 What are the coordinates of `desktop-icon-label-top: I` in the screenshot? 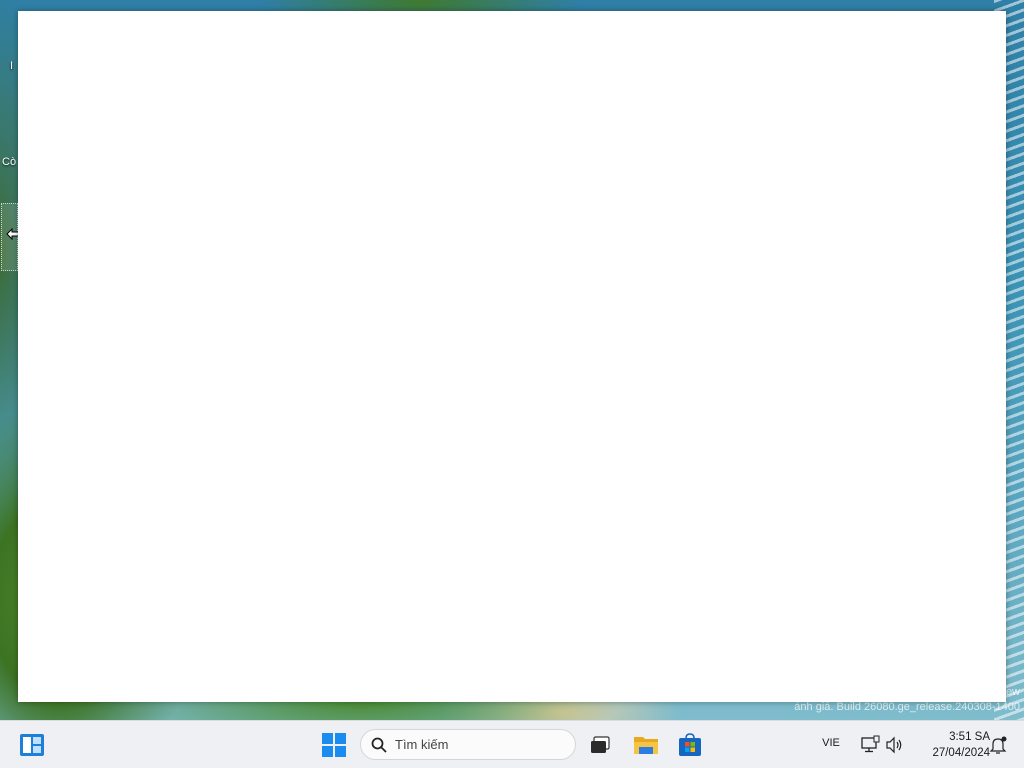 It's located at (11, 66).